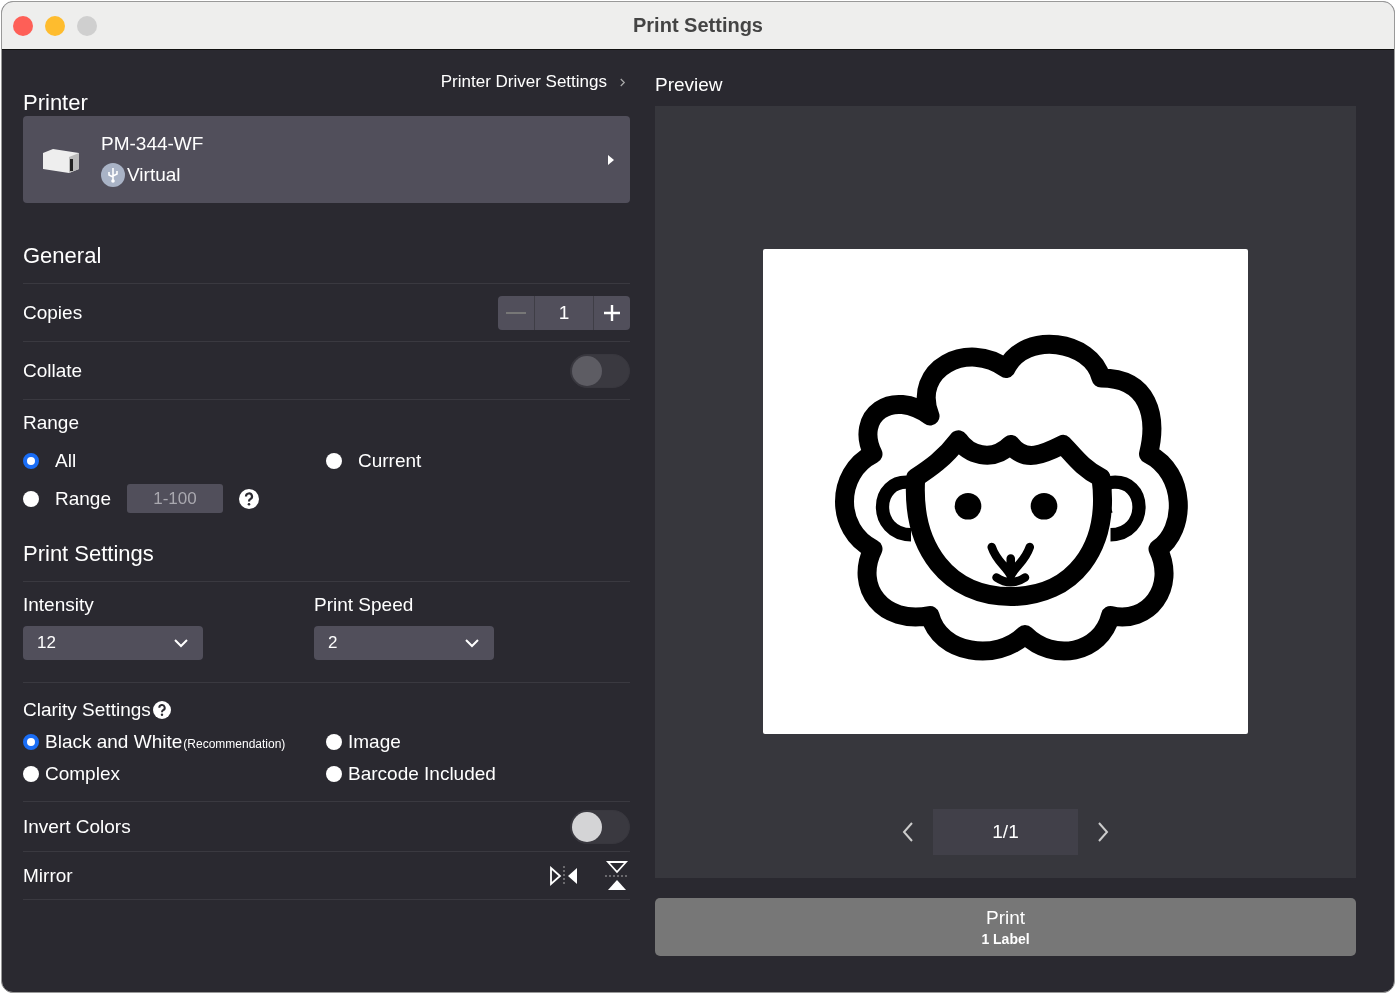  What do you see at coordinates (600, 826) in the screenshot?
I see `invert-toggle` at bounding box center [600, 826].